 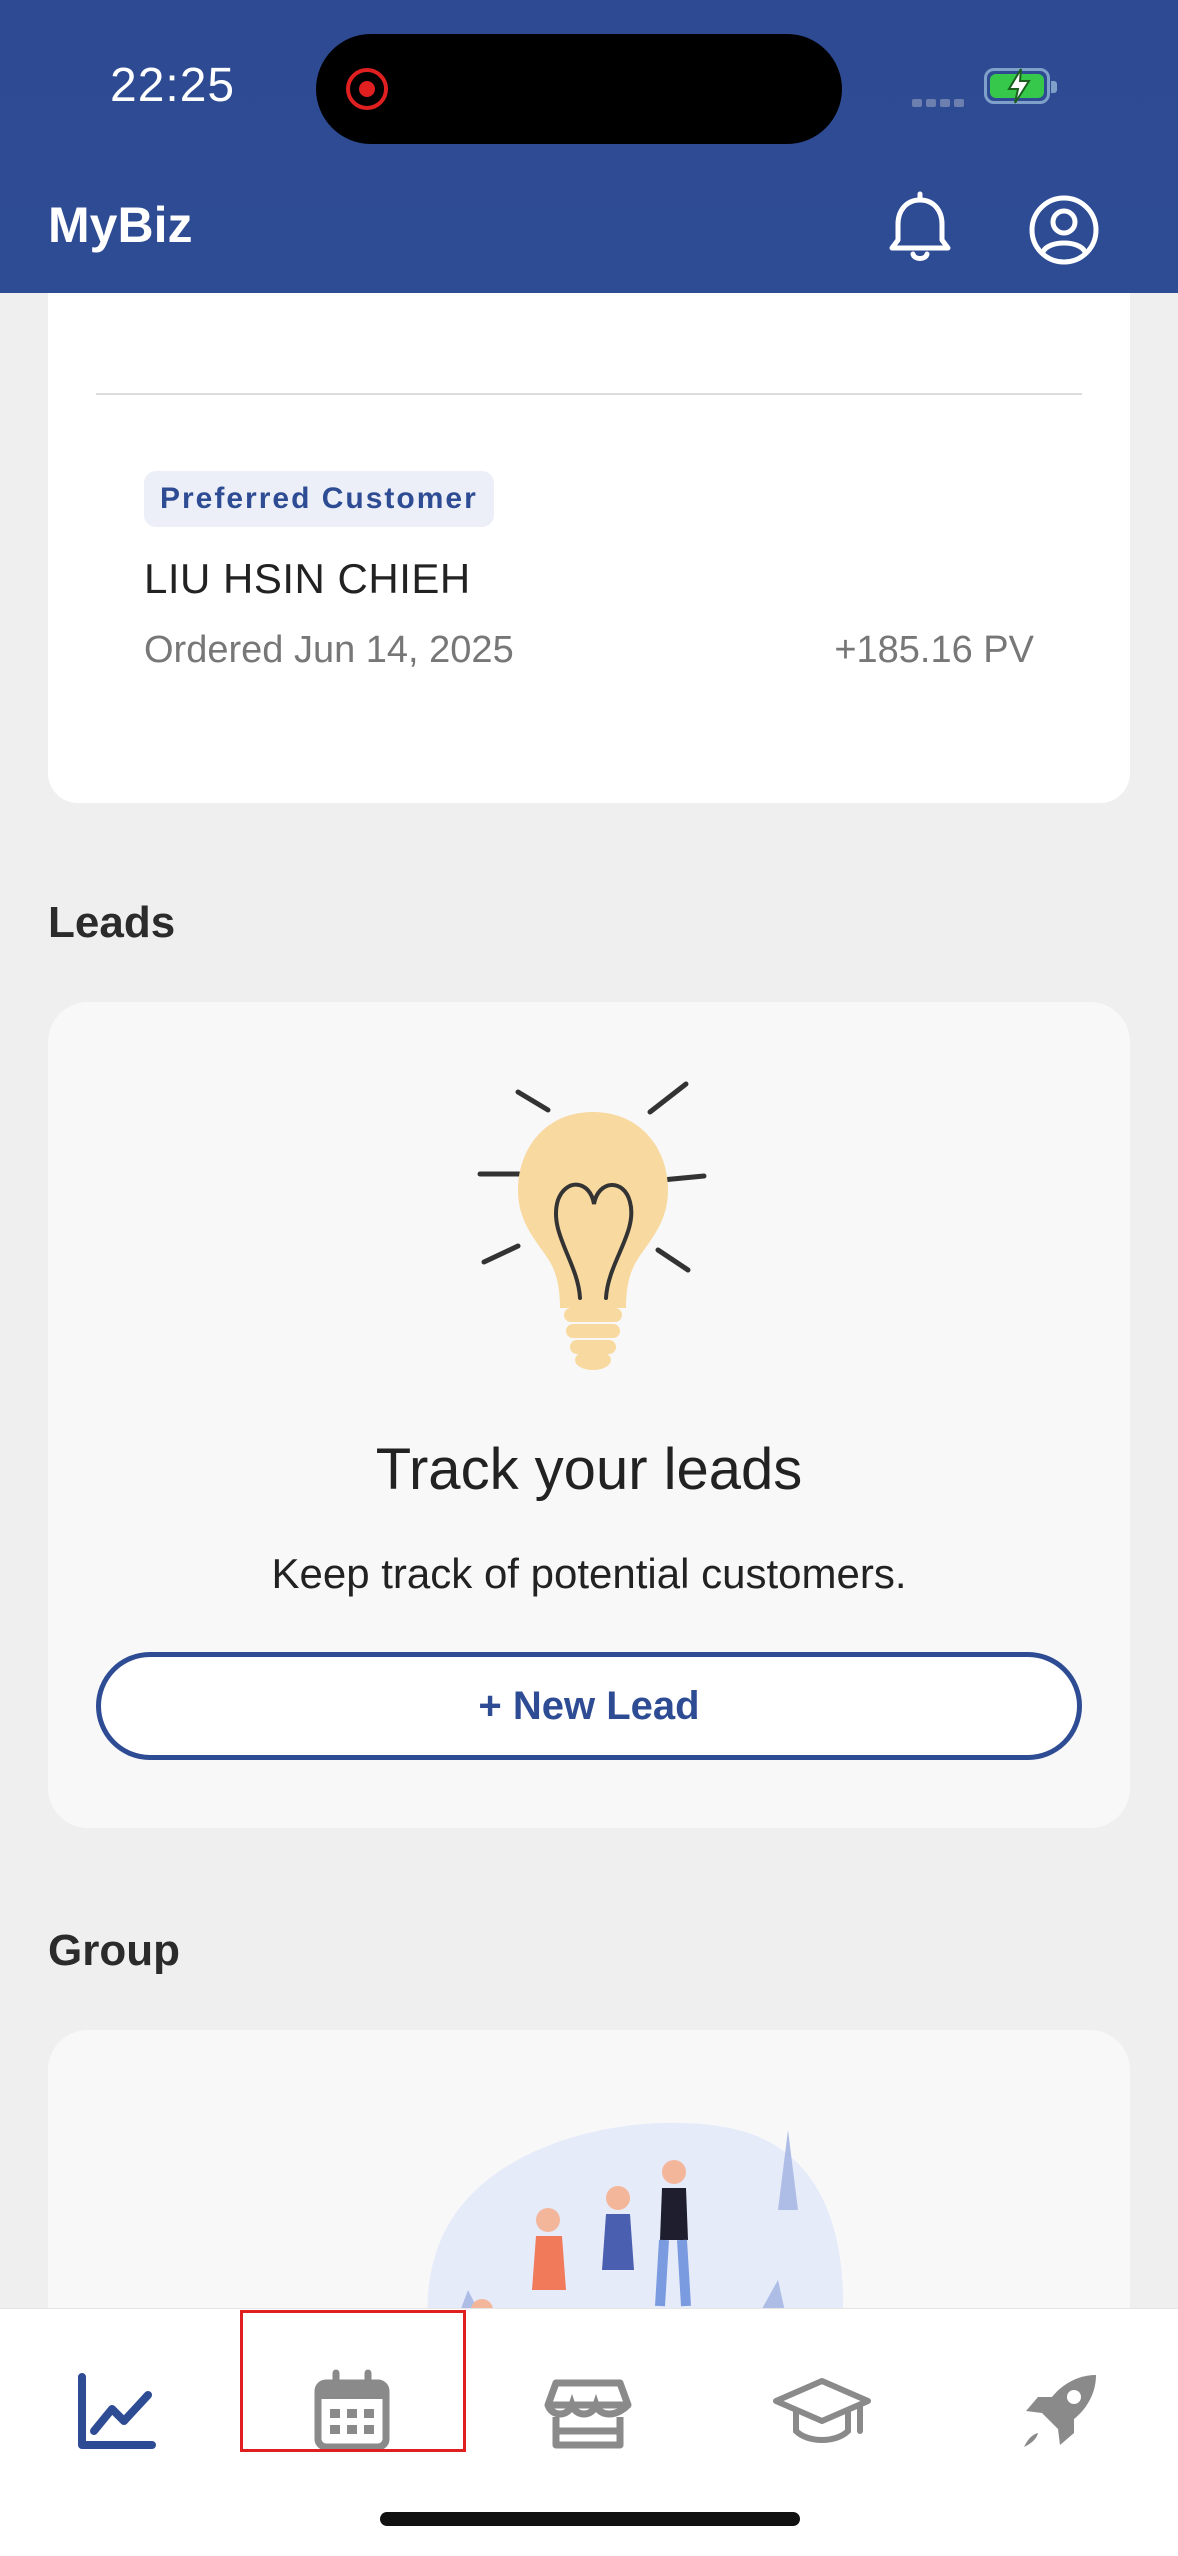 What do you see at coordinates (588, 2414) in the screenshot?
I see `store-icon` at bounding box center [588, 2414].